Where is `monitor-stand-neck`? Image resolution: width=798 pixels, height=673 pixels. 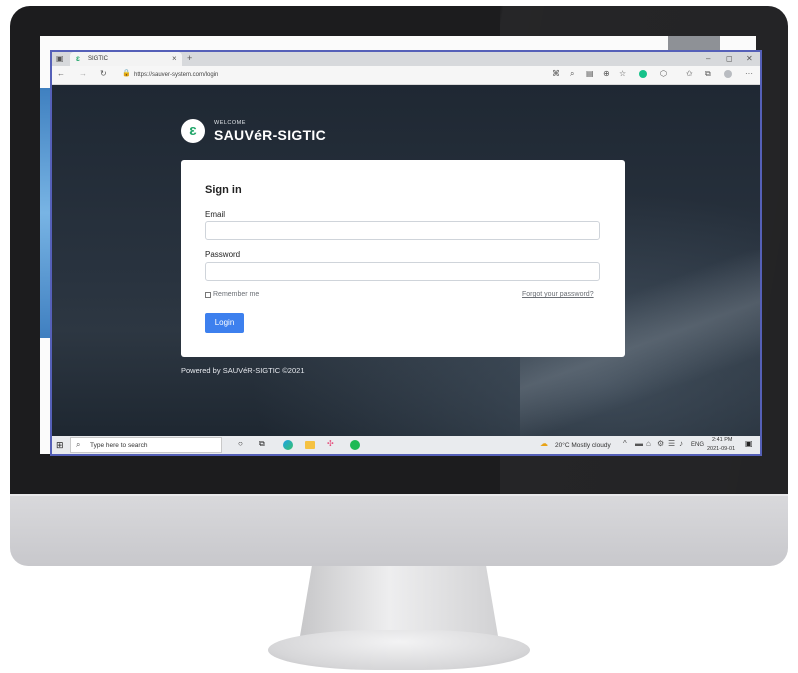
monitor-stand-neck is located at coordinates (399, 601).